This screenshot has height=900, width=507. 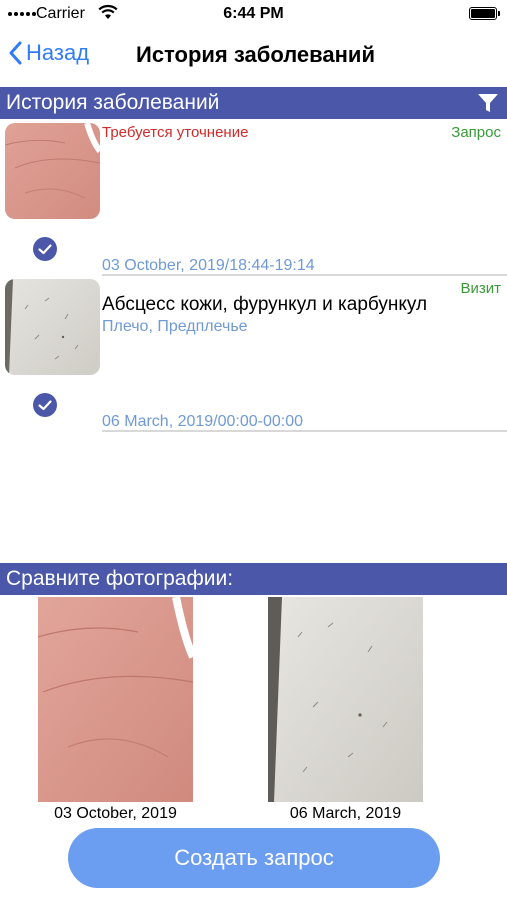 I want to click on navigation-bar: Назад История заболеваний, so click(x=253, y=56).